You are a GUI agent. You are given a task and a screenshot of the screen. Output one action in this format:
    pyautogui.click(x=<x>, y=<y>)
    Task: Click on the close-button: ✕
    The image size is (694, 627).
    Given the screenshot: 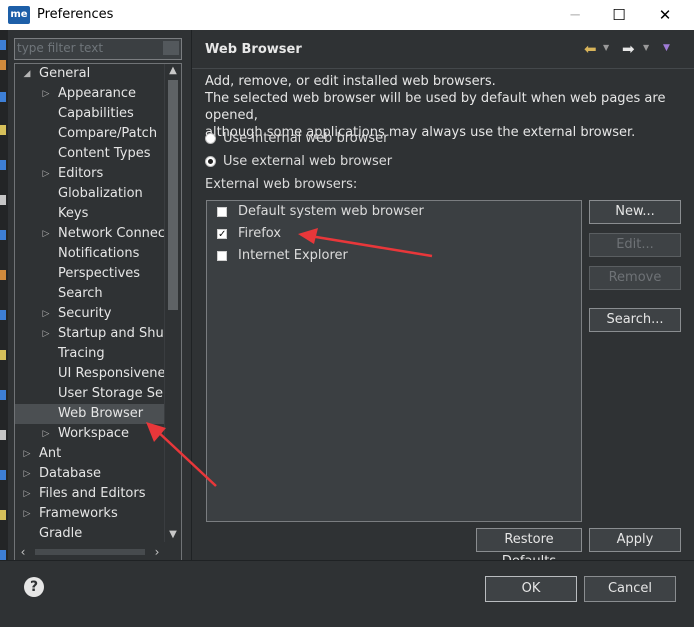 What is the action you would take?
    pyautogui.click(x=665, y=15)
    